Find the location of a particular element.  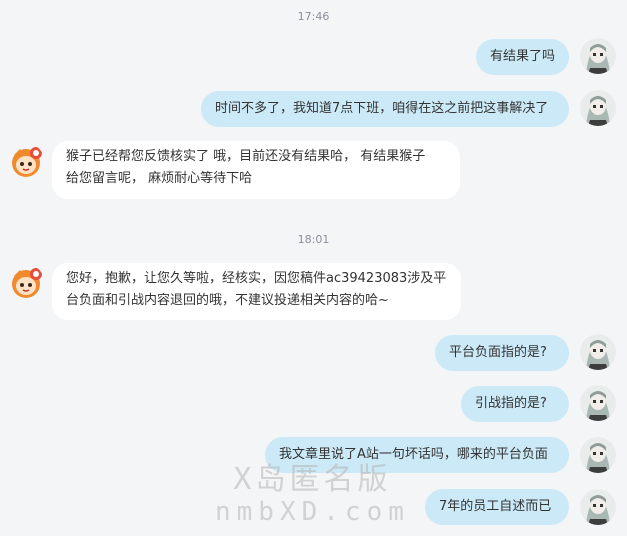

timestamp: 18:01 is located at coordinates (313, 239).